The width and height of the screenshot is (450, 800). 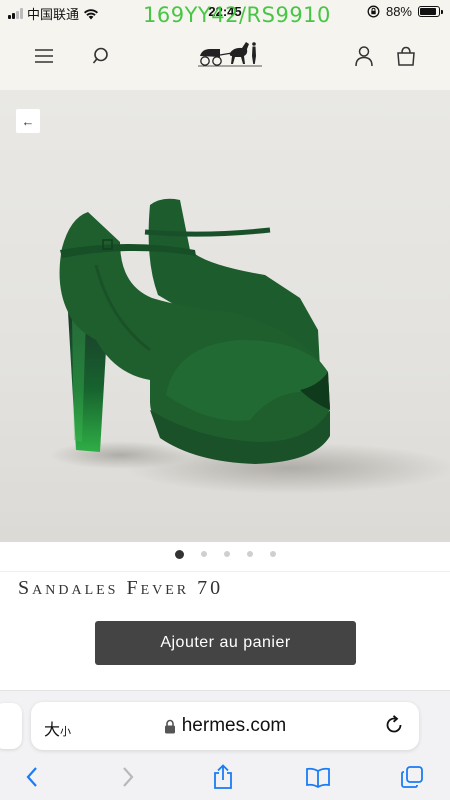 I want to click on site-header, so click(x=225, y=57).